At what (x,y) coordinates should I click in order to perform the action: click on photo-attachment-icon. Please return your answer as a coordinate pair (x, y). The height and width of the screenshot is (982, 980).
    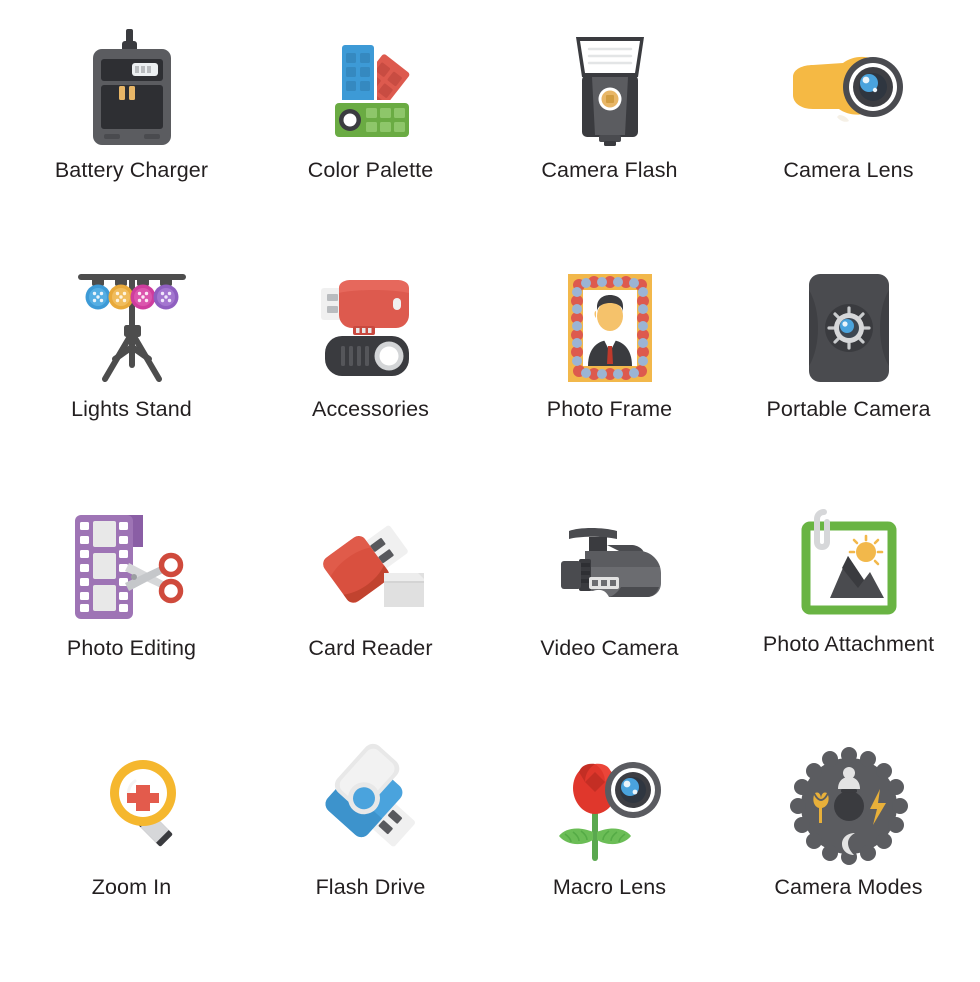
    Looking at the image, I should click on (849, 567).